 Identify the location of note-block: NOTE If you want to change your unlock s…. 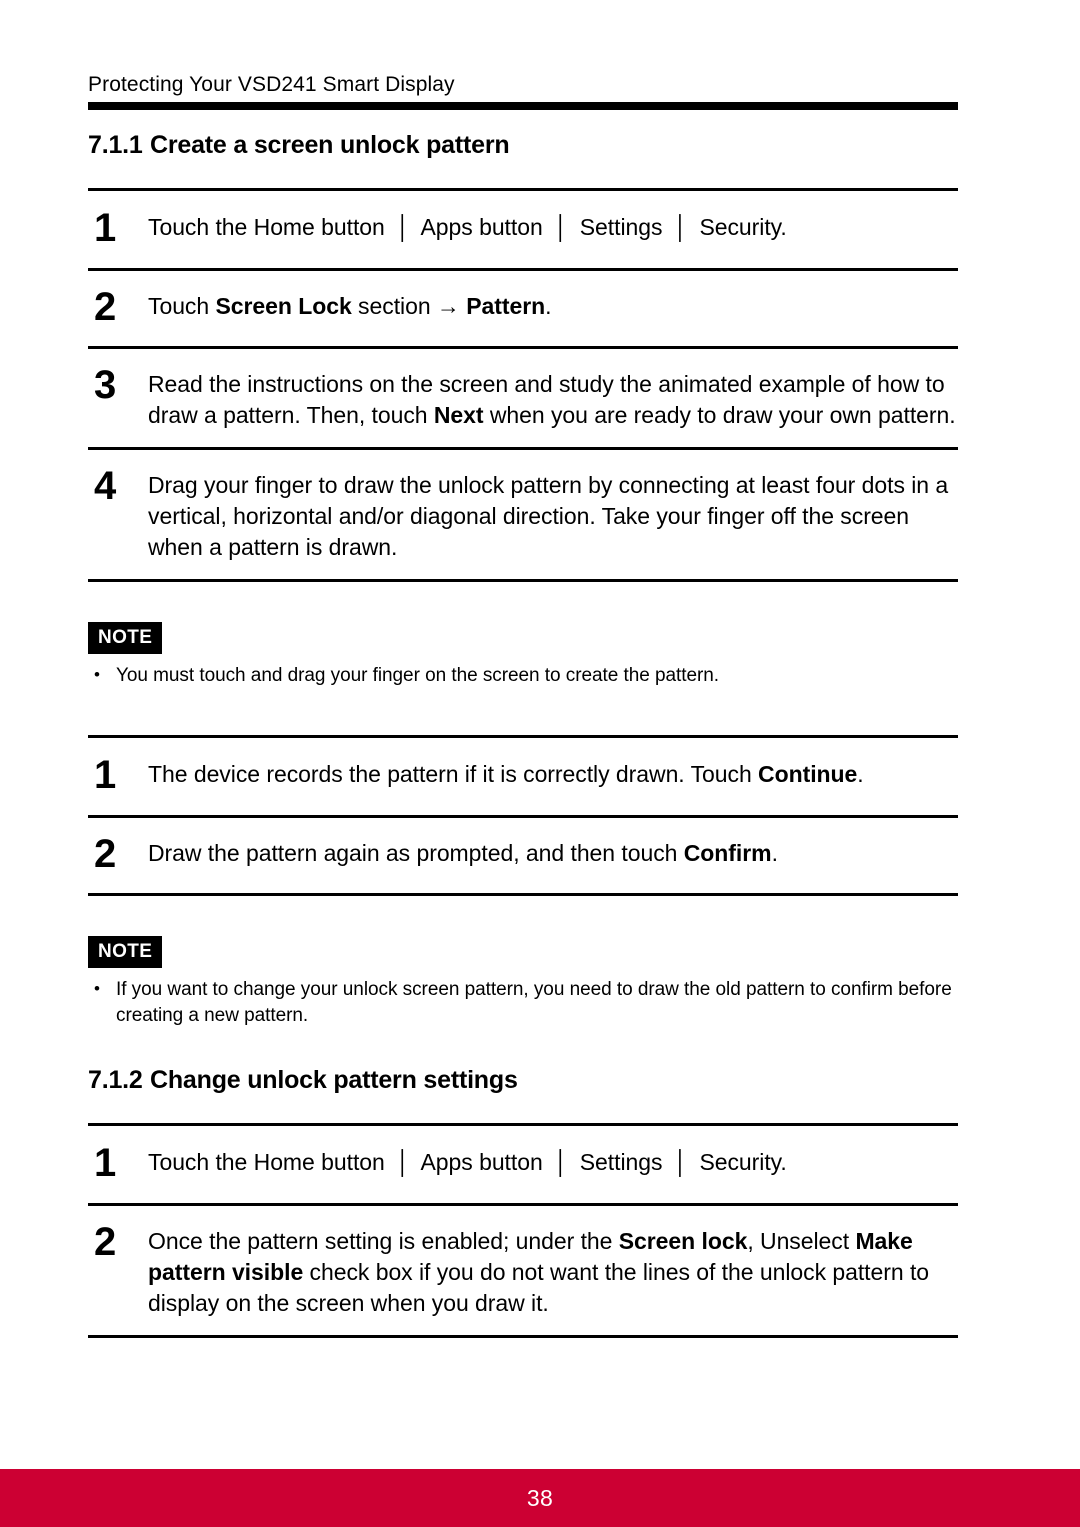
(540, 982).